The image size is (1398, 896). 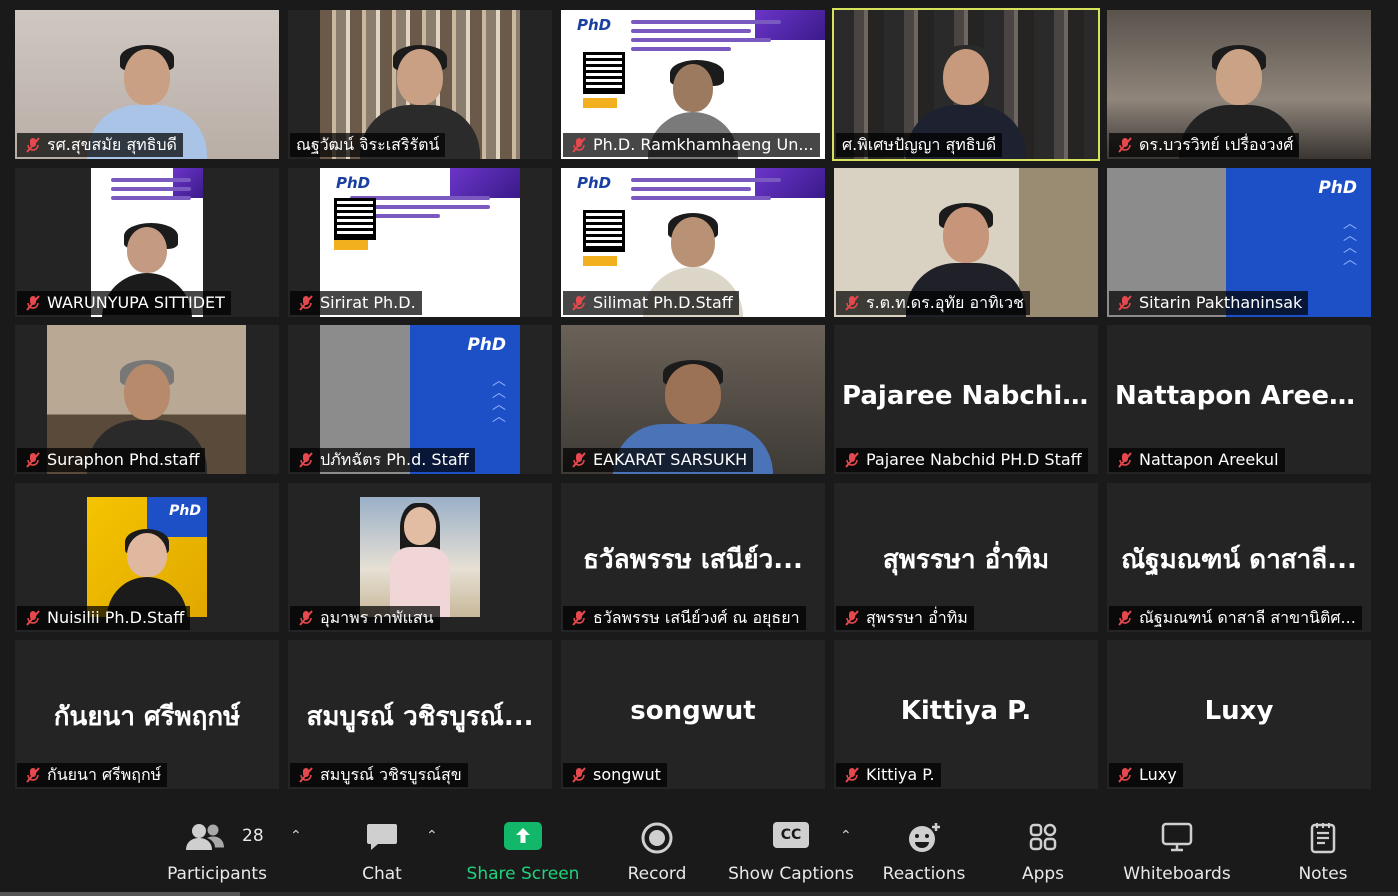 I want to click on whiteboard-icon, so click(x=1177, y=837).